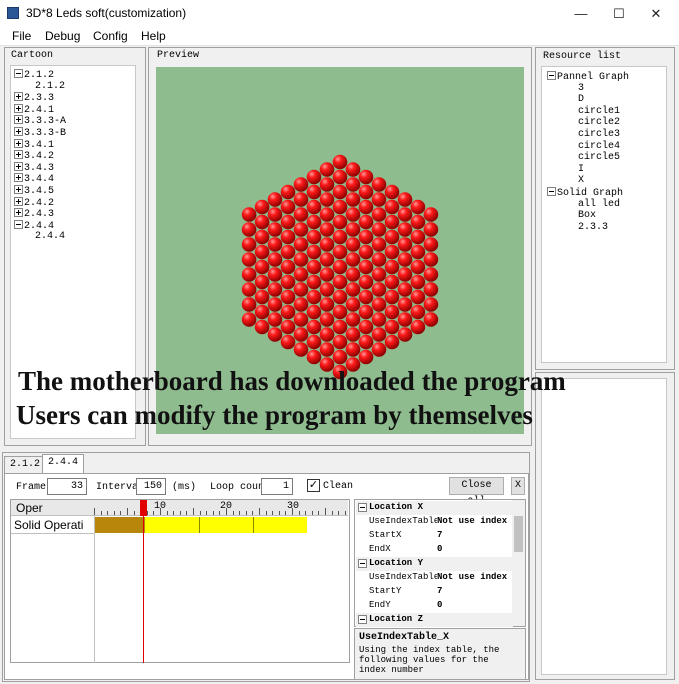  What do you see at coordinates (67, 486) in the screenshot?
I see `frame-input: 33` at bounding box center [67, 486].